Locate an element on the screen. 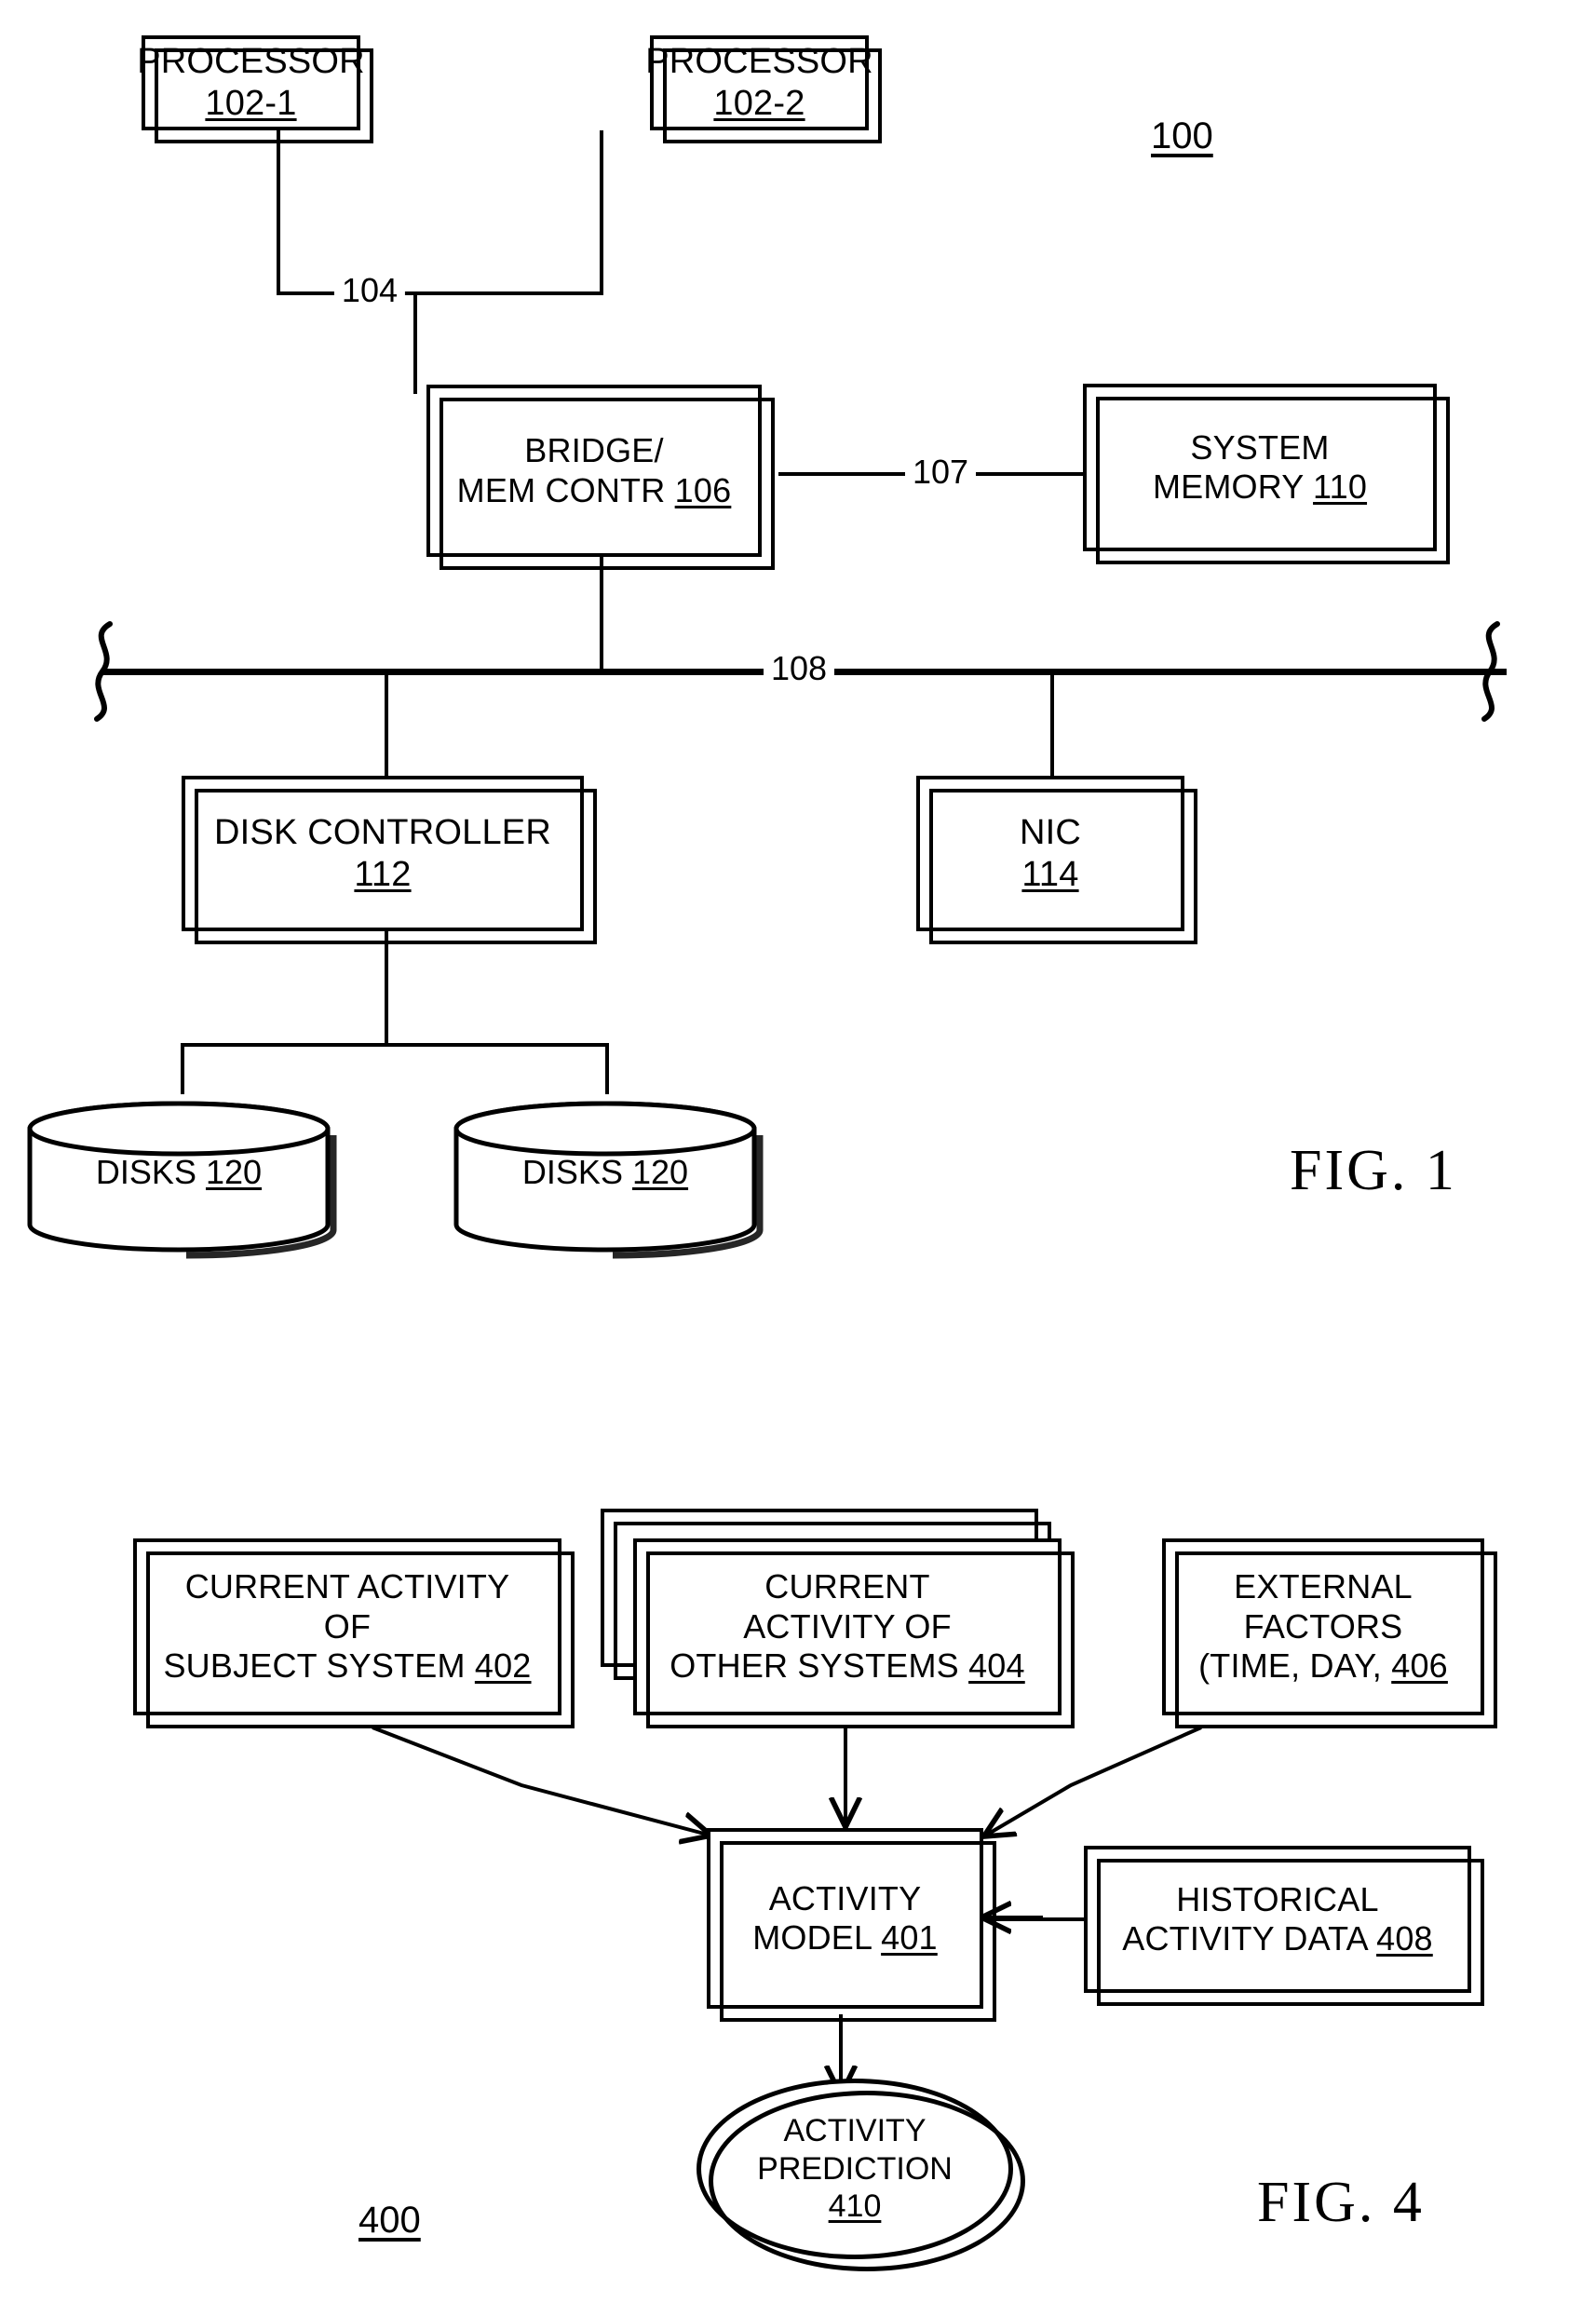  system-memory-line-1: SYSTEM is located at coordinates (1260, 447).